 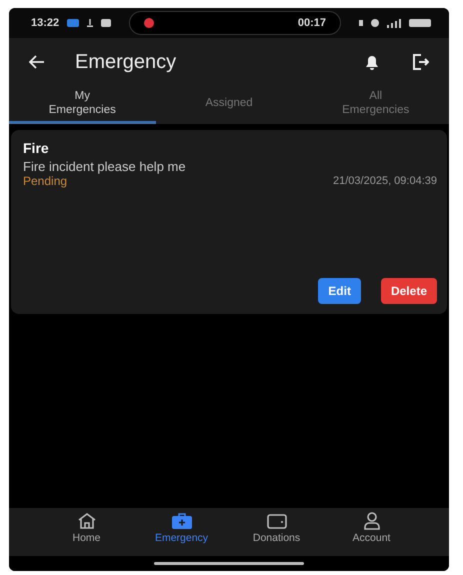 I want to click on wallet-icon, so click(x=277, y=521).